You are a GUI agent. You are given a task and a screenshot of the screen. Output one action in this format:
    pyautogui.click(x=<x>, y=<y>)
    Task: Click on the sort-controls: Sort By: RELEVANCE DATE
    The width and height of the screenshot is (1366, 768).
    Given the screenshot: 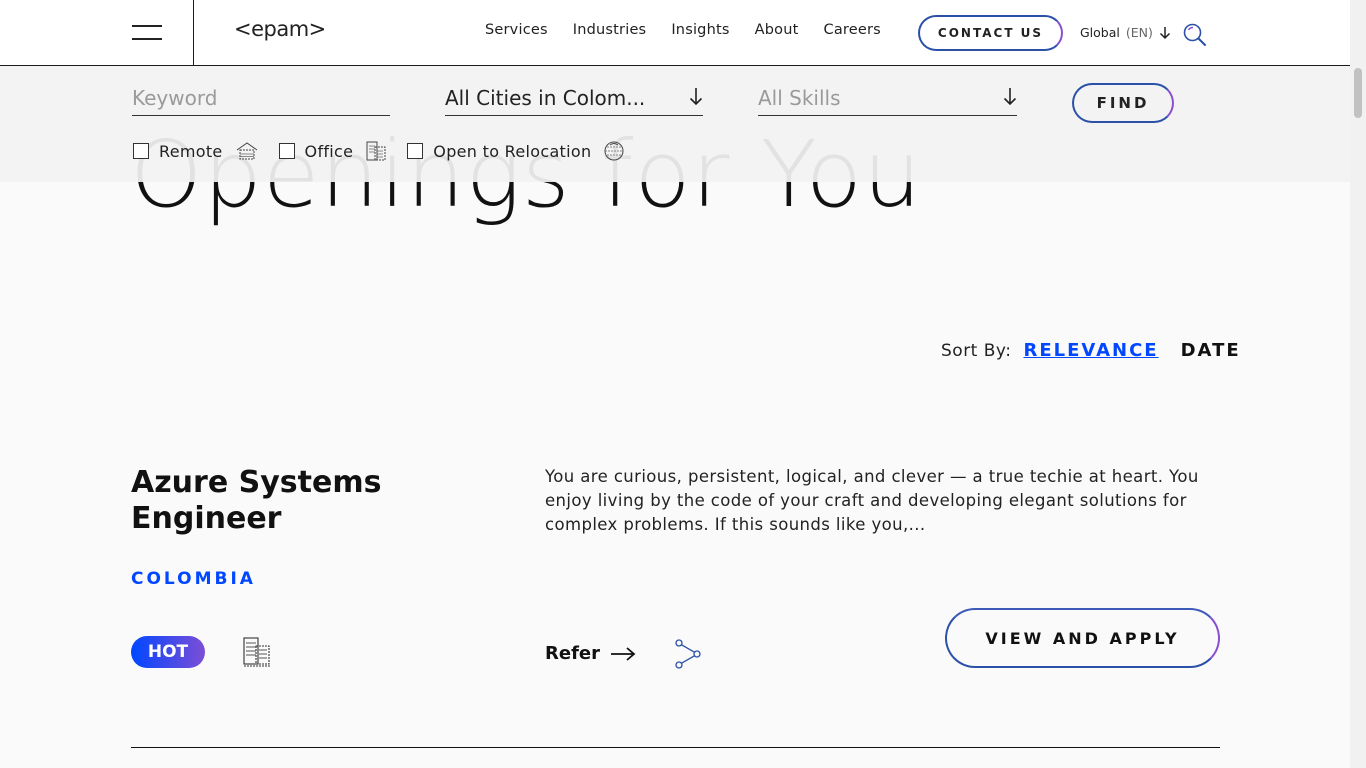 What is the action you would take?
    pyautogui.click(x=1091, y=350)
    